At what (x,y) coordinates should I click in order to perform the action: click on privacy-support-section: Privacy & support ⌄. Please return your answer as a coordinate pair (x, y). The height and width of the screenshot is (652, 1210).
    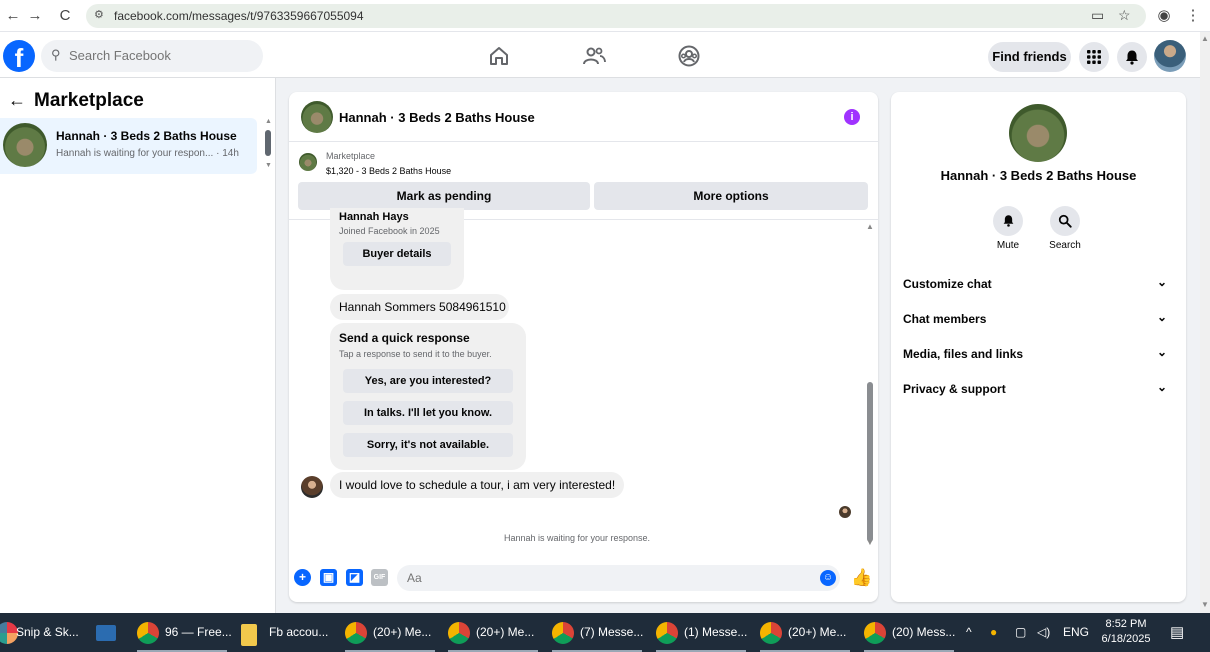
    Looking at the image, I should click on (1039, 389).